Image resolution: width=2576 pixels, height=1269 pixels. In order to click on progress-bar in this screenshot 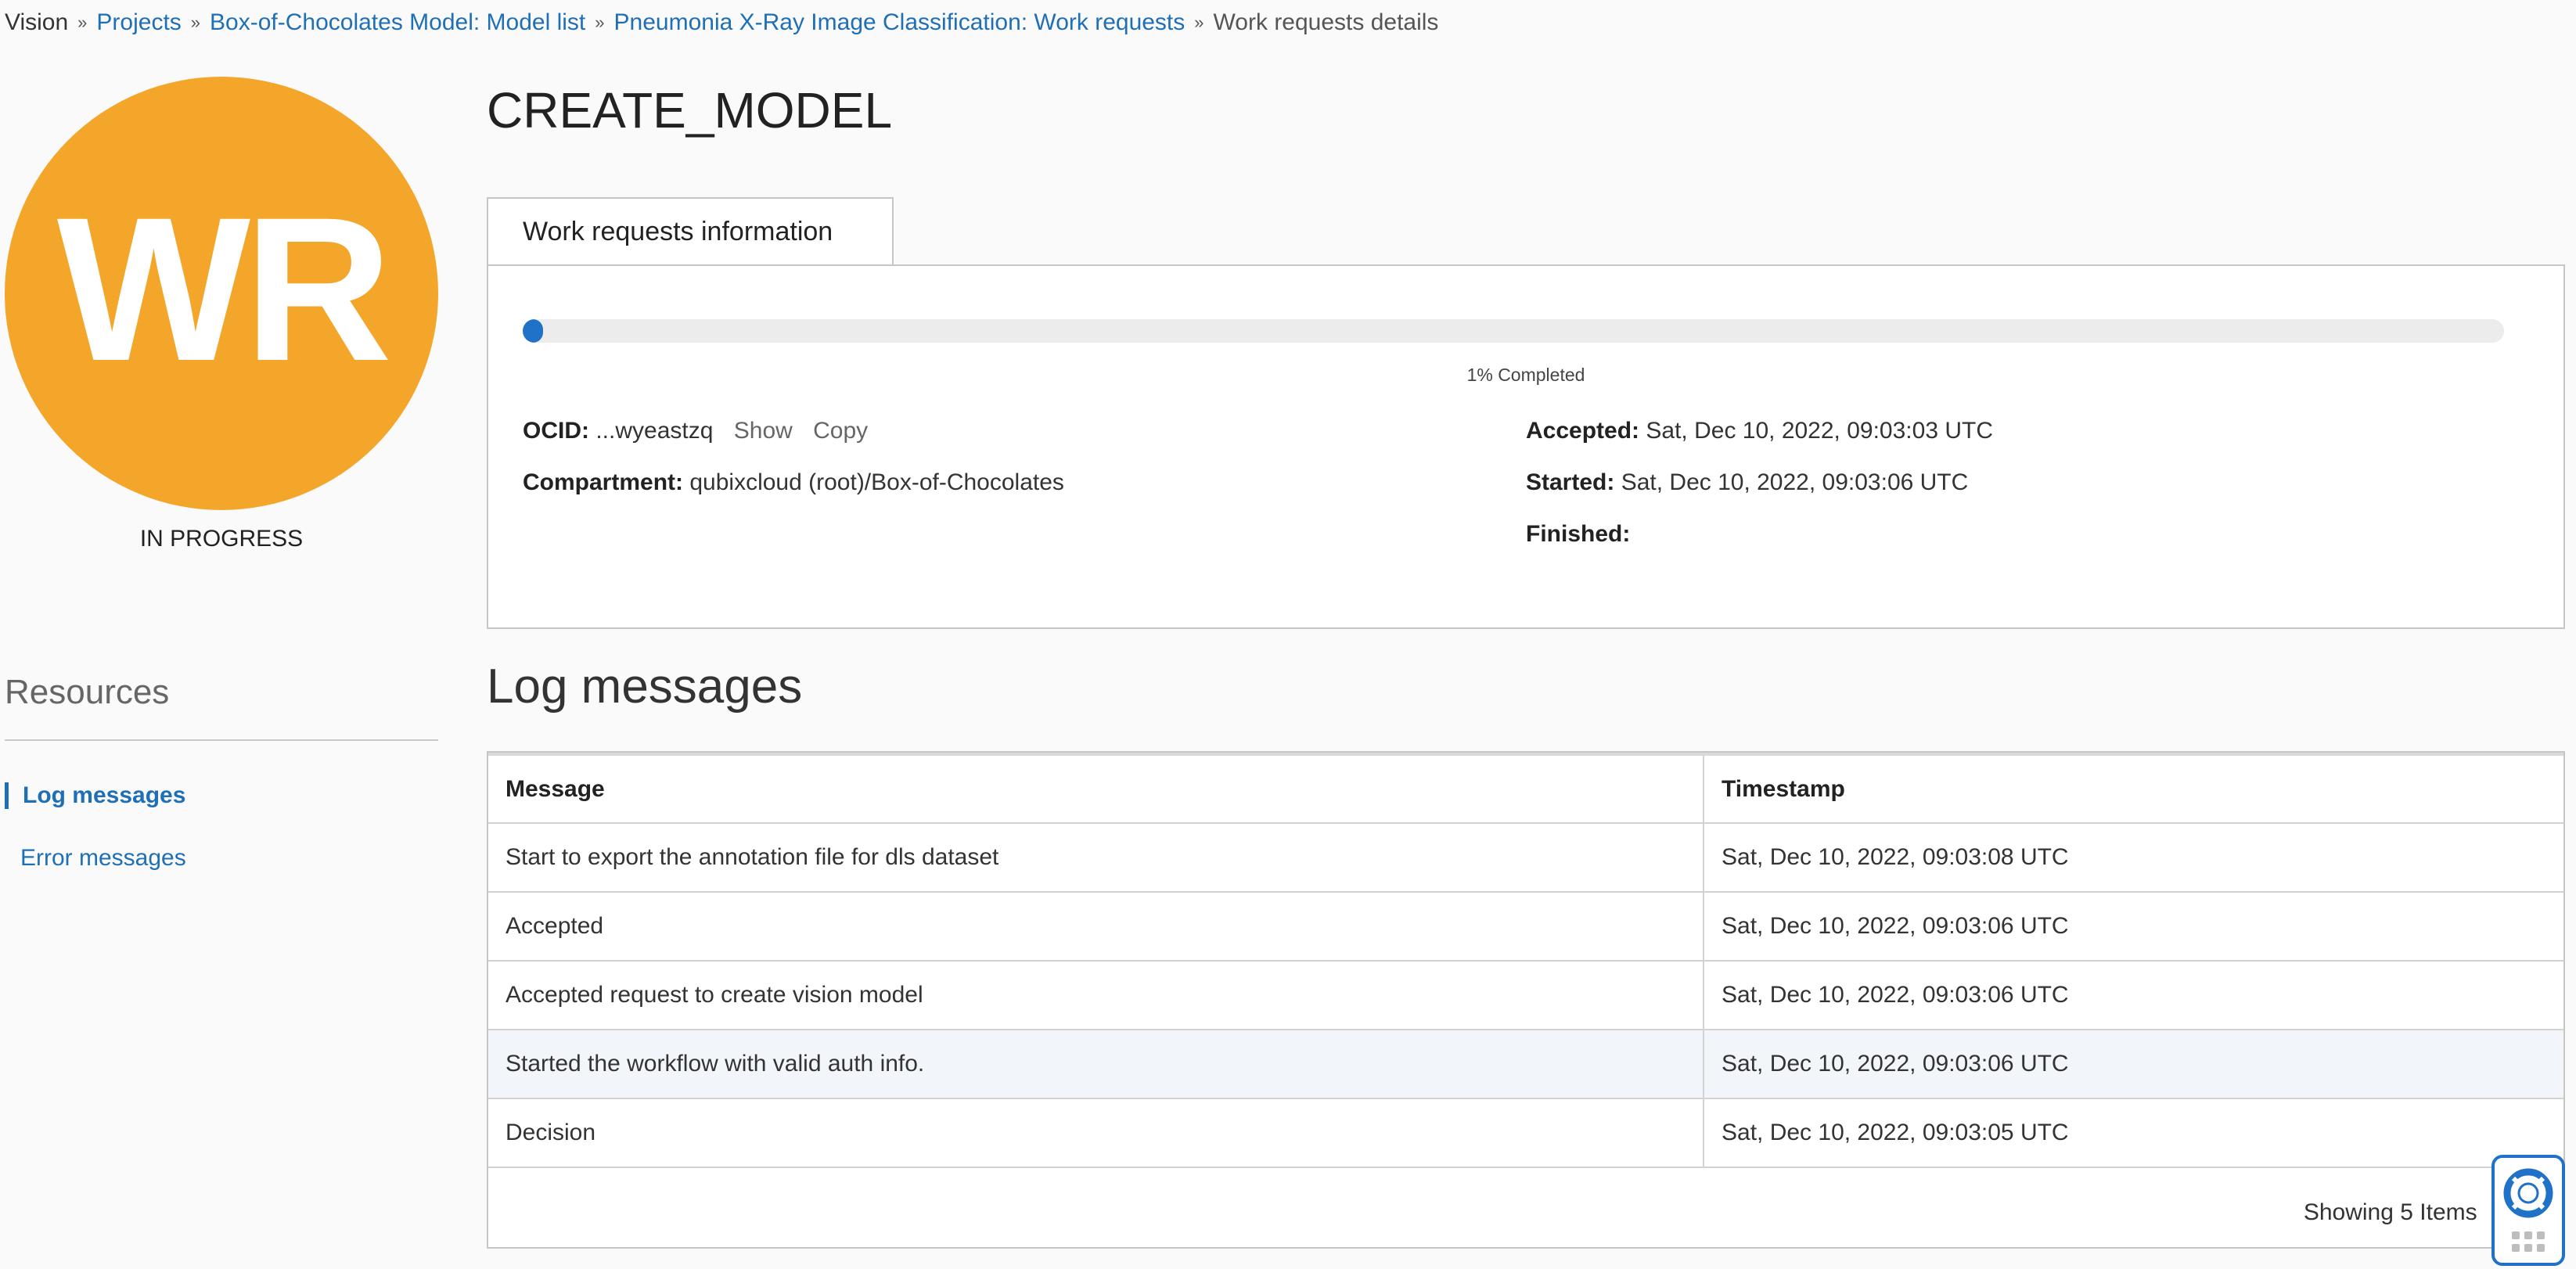, I will do `click(1513, 331)`.